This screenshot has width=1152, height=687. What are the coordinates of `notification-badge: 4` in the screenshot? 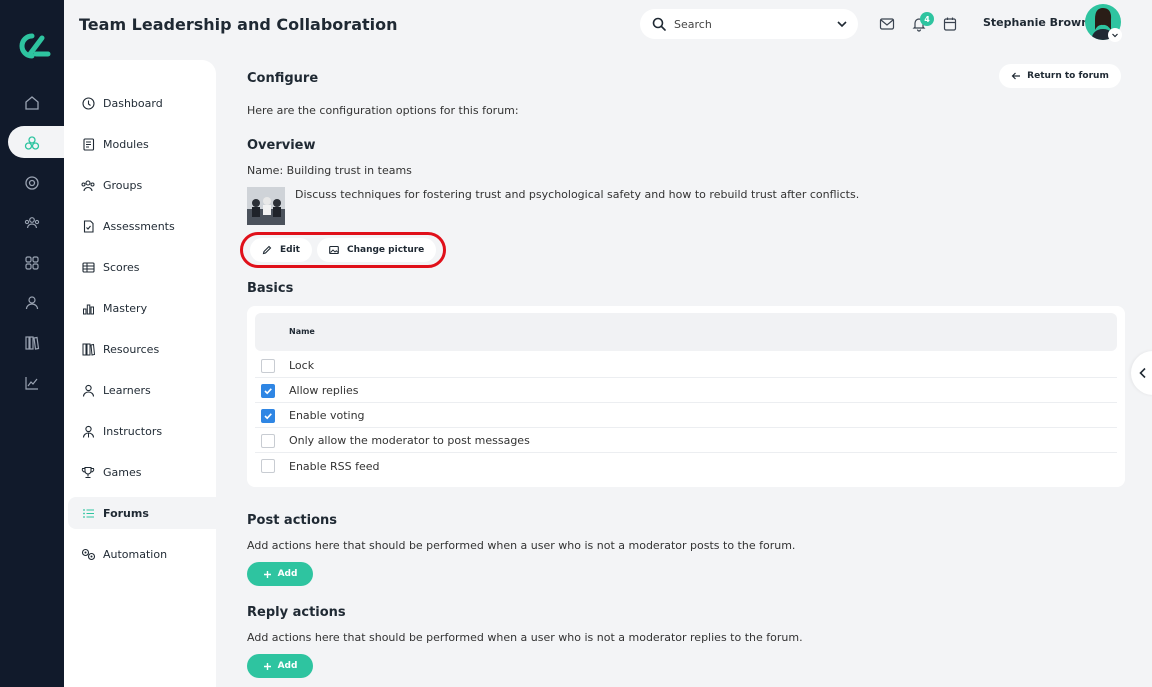 It's located at (927, 19).